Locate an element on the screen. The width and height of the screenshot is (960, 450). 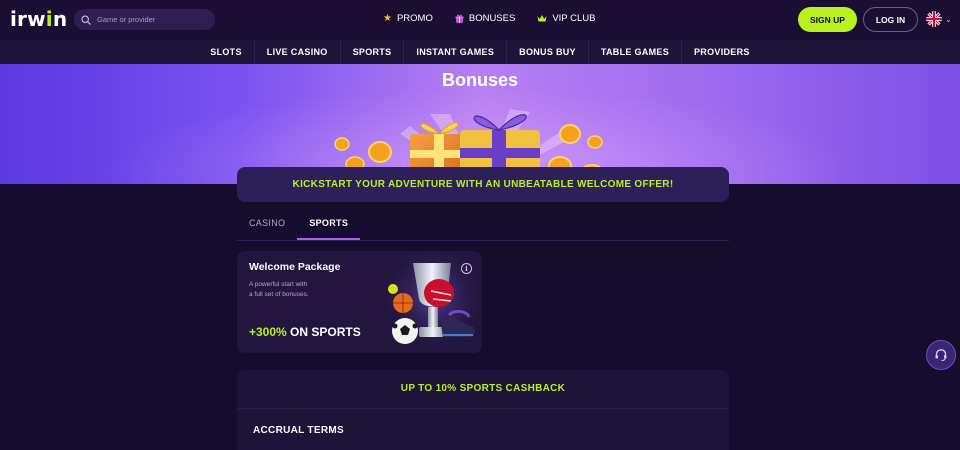
nav-bonuses: BONUSES is located at coordinates (485, 18).